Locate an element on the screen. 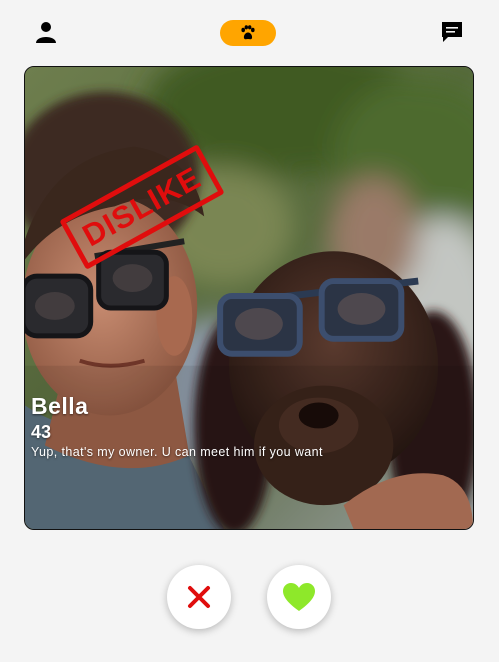  top-navigation is located at coordinates (249, 33).